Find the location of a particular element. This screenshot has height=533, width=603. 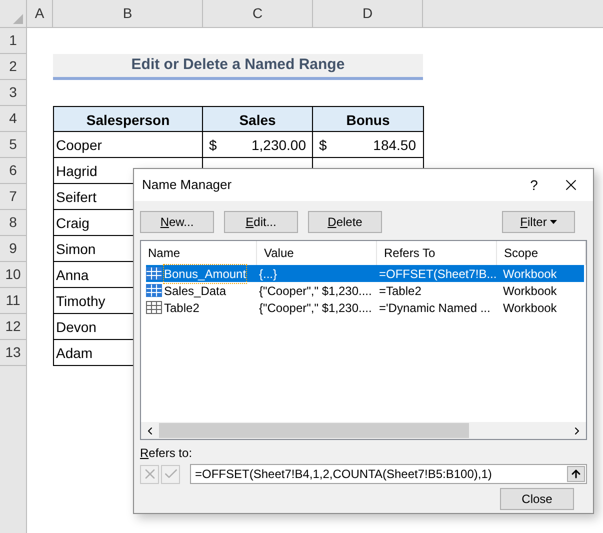

value-text: {...} is located at coordinates (268, 274).